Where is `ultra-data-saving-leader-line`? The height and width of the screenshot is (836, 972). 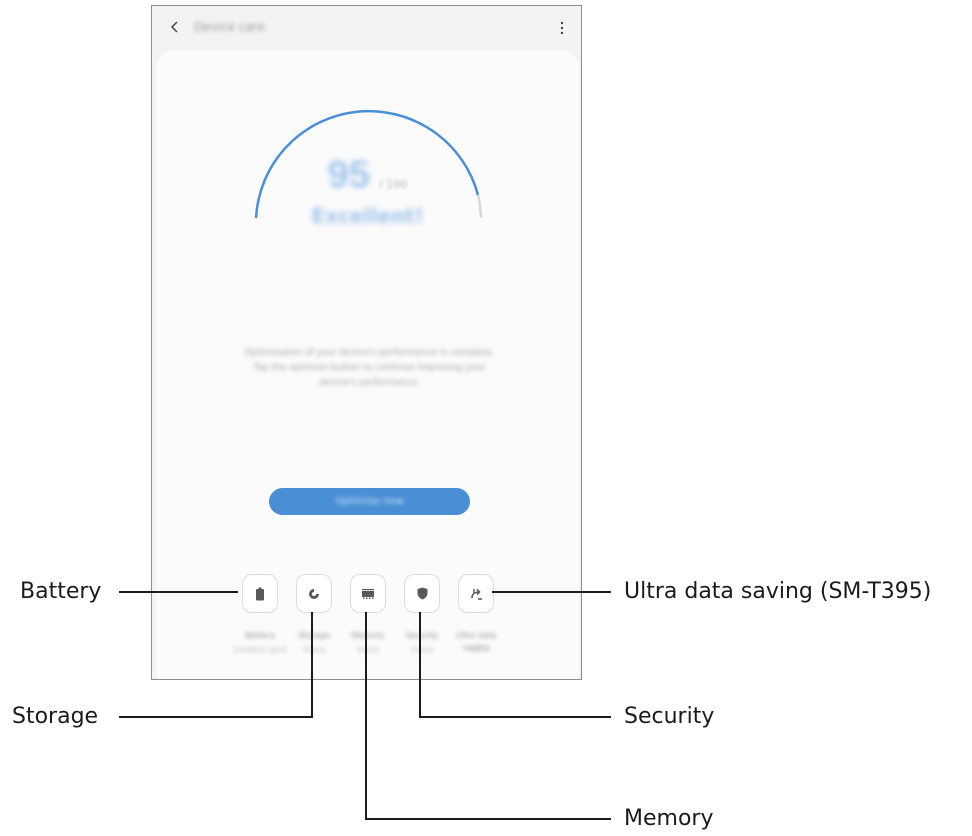 ultra-data-saving-leader-line is located at coordinates (551, 592).